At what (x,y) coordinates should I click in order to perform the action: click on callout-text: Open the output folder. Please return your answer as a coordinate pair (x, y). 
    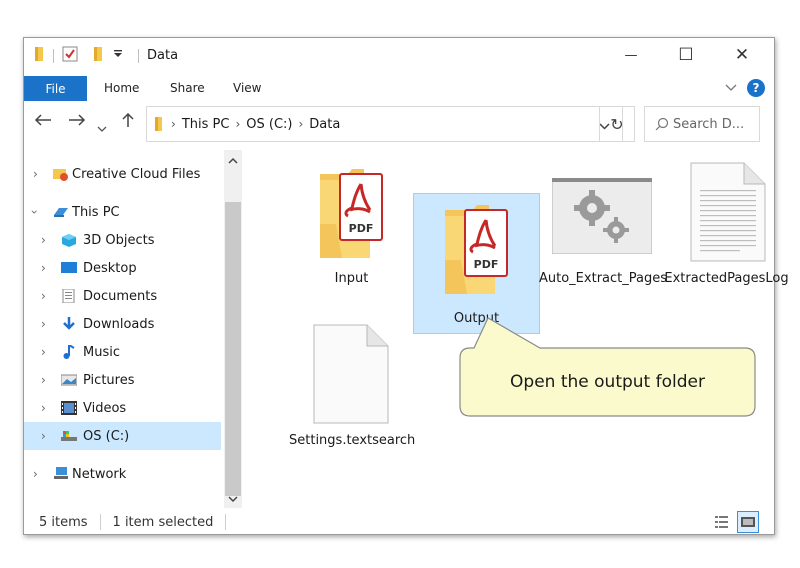
    Looking at the image, I should click on (607, 381).